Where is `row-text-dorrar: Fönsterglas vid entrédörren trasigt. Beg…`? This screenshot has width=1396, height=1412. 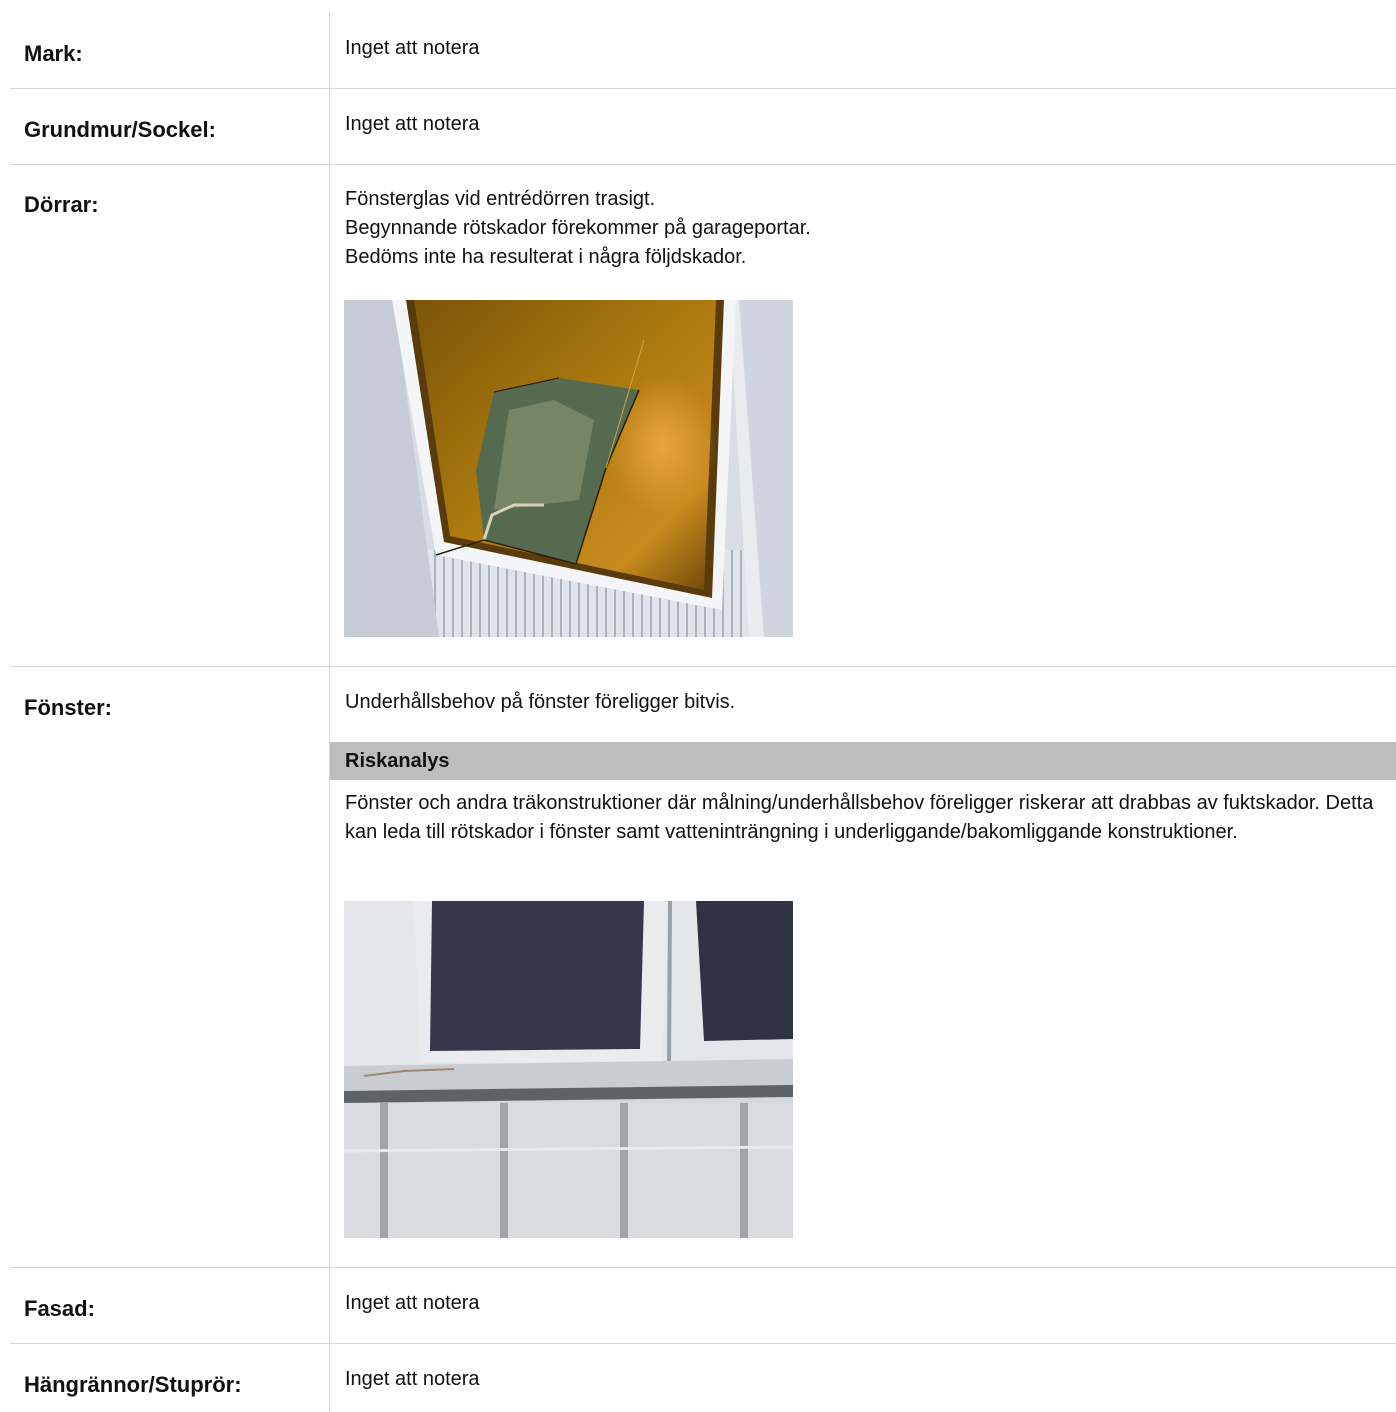
row-text-dorrar: Fönsterglas vid entrédörren trasigt. Beg… is located at coordinates (578, 228).